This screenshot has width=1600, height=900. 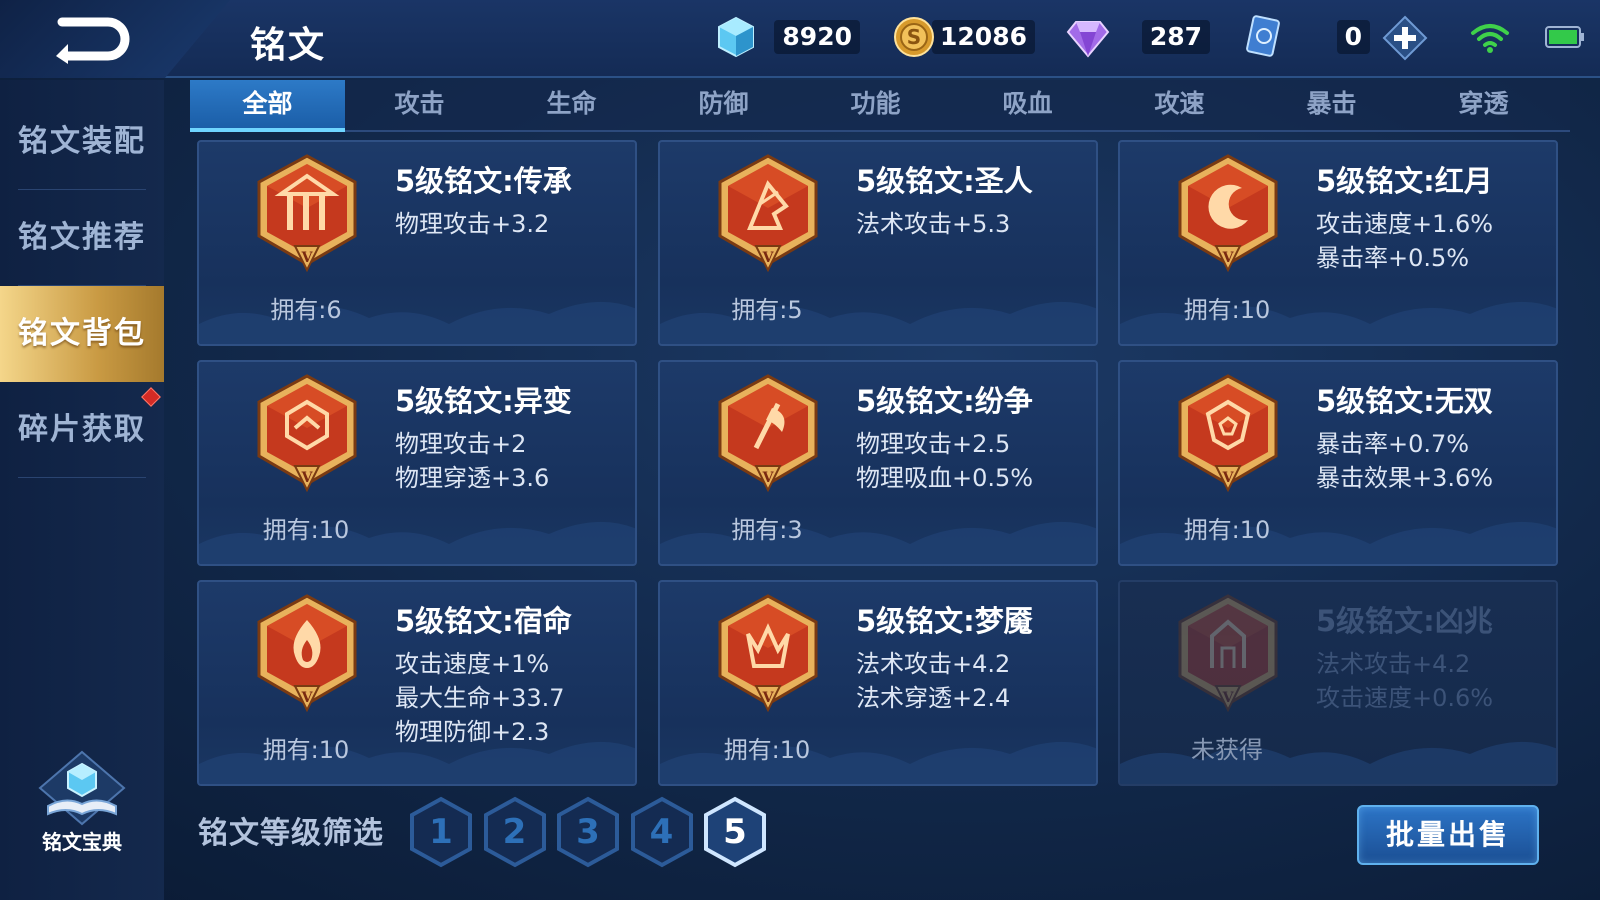 I want to click on level-number: 2, so click(x=514, y=832).